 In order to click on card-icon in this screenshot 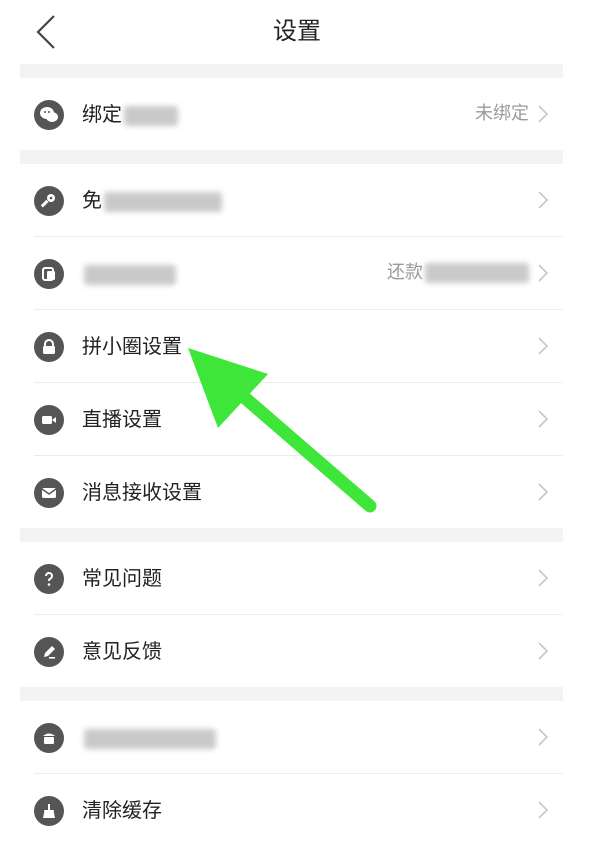, I will do `click(49, 274)`.